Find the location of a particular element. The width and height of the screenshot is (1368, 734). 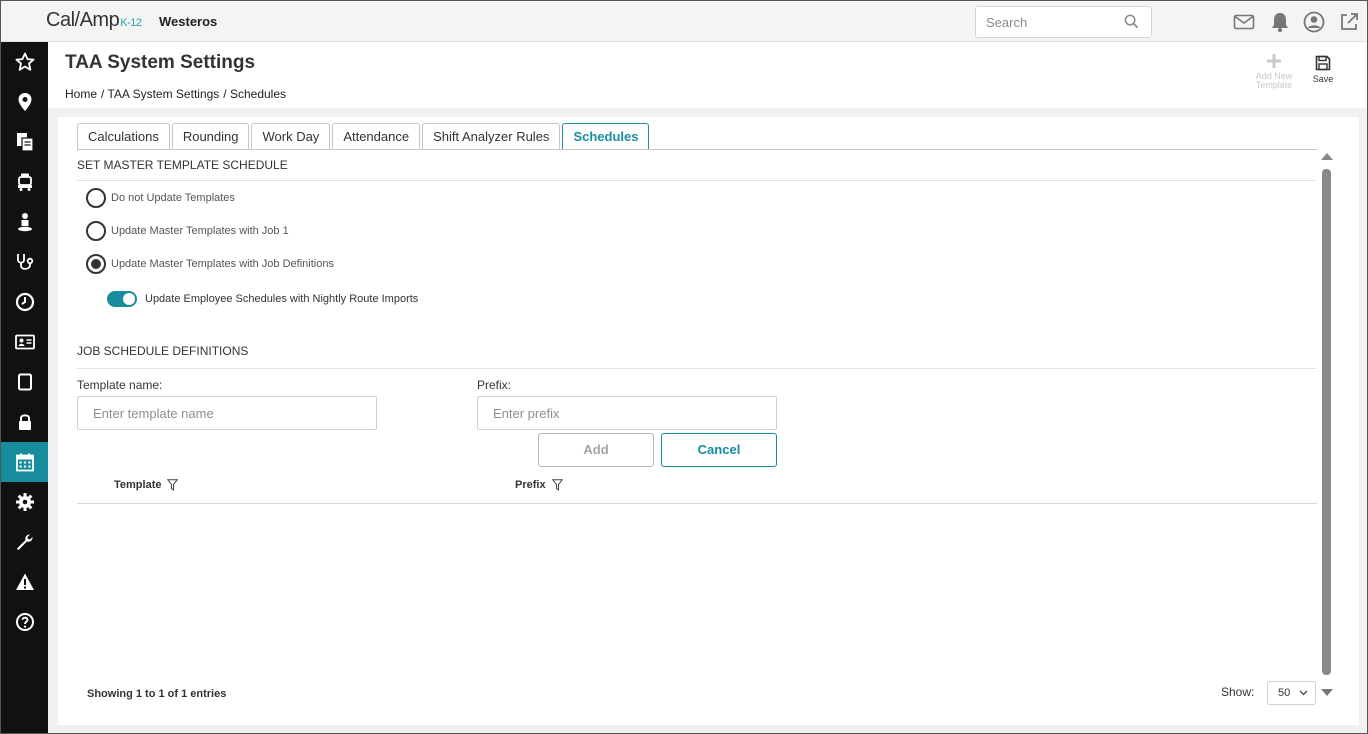

tablet-icon is located at coordinates (24, 382).